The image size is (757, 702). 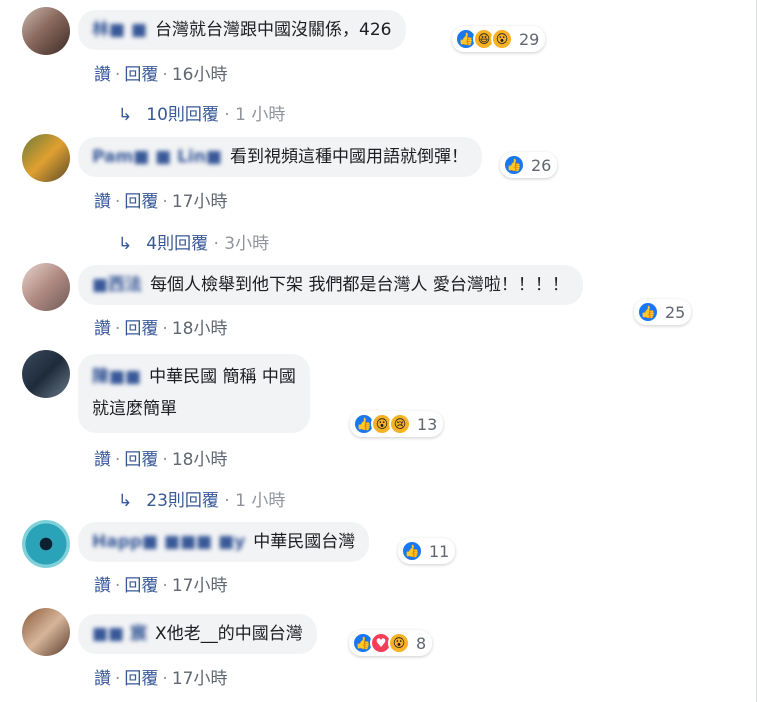 What do you see at coordinates (161, 75) in the screenshot?
I see `comment-actions: 讚 · 回覆 · 16小時` at bounding box center [161, 75].